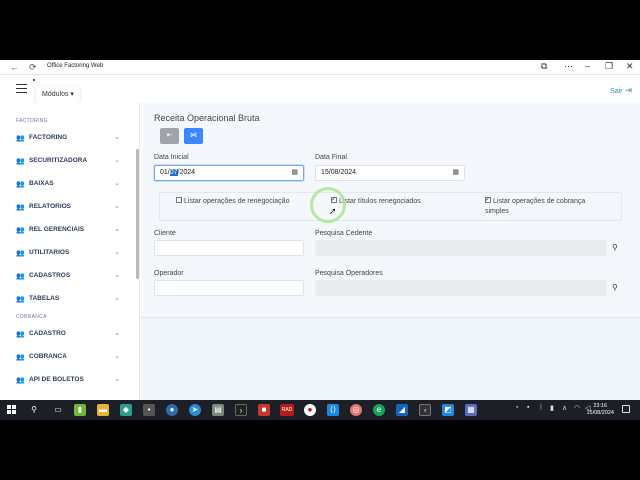 The image size is (640, 480). I want to click on more-icon: ⋯, so click(568, 66).